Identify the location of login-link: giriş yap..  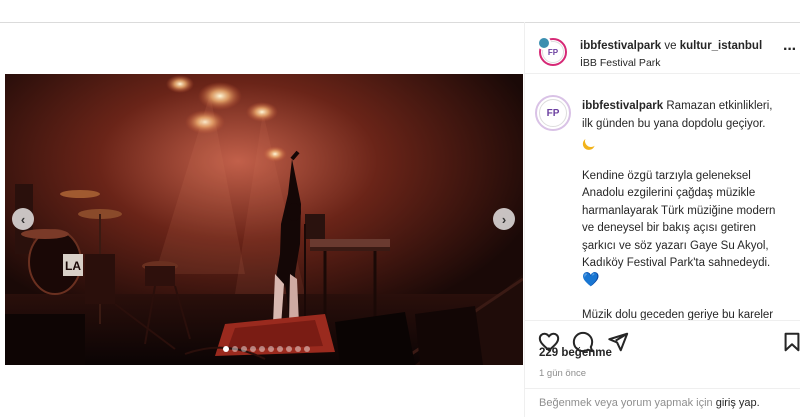
(738, 403).